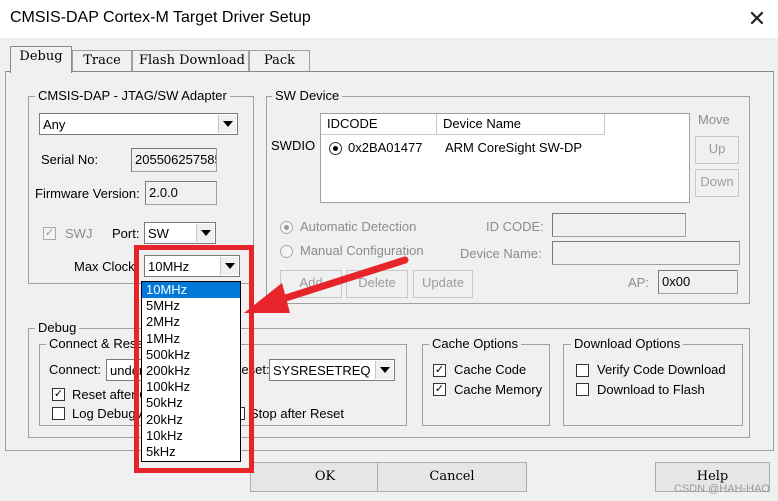 Image resolution: width=778 pixels, height=501 pixels. I want to click on close-icon: ✕, so click(757, 19).